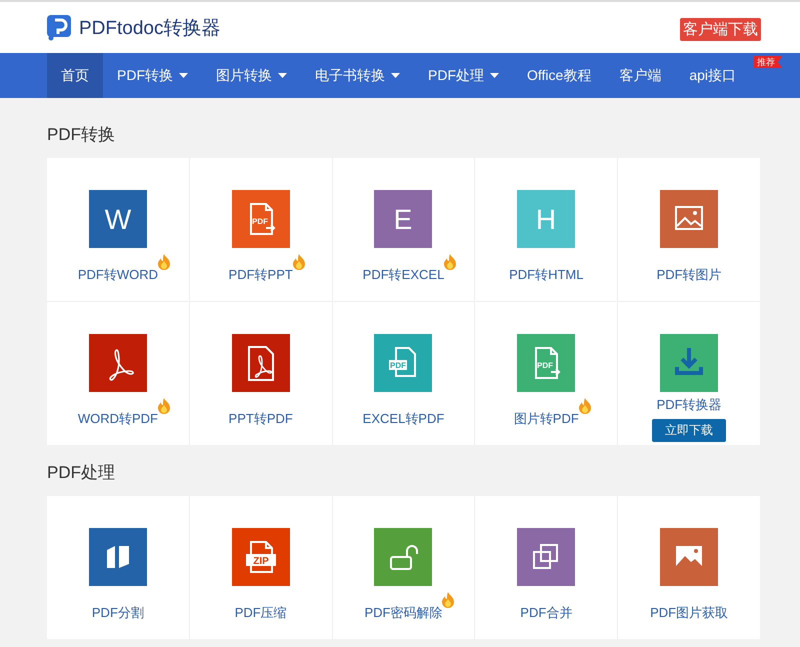 Image resolution: width=800 pixels, height=647 pixels. Describe the element at coordinates (261, 557) in the screenshot. I see `zip-file-icon: ZIP` at that location.